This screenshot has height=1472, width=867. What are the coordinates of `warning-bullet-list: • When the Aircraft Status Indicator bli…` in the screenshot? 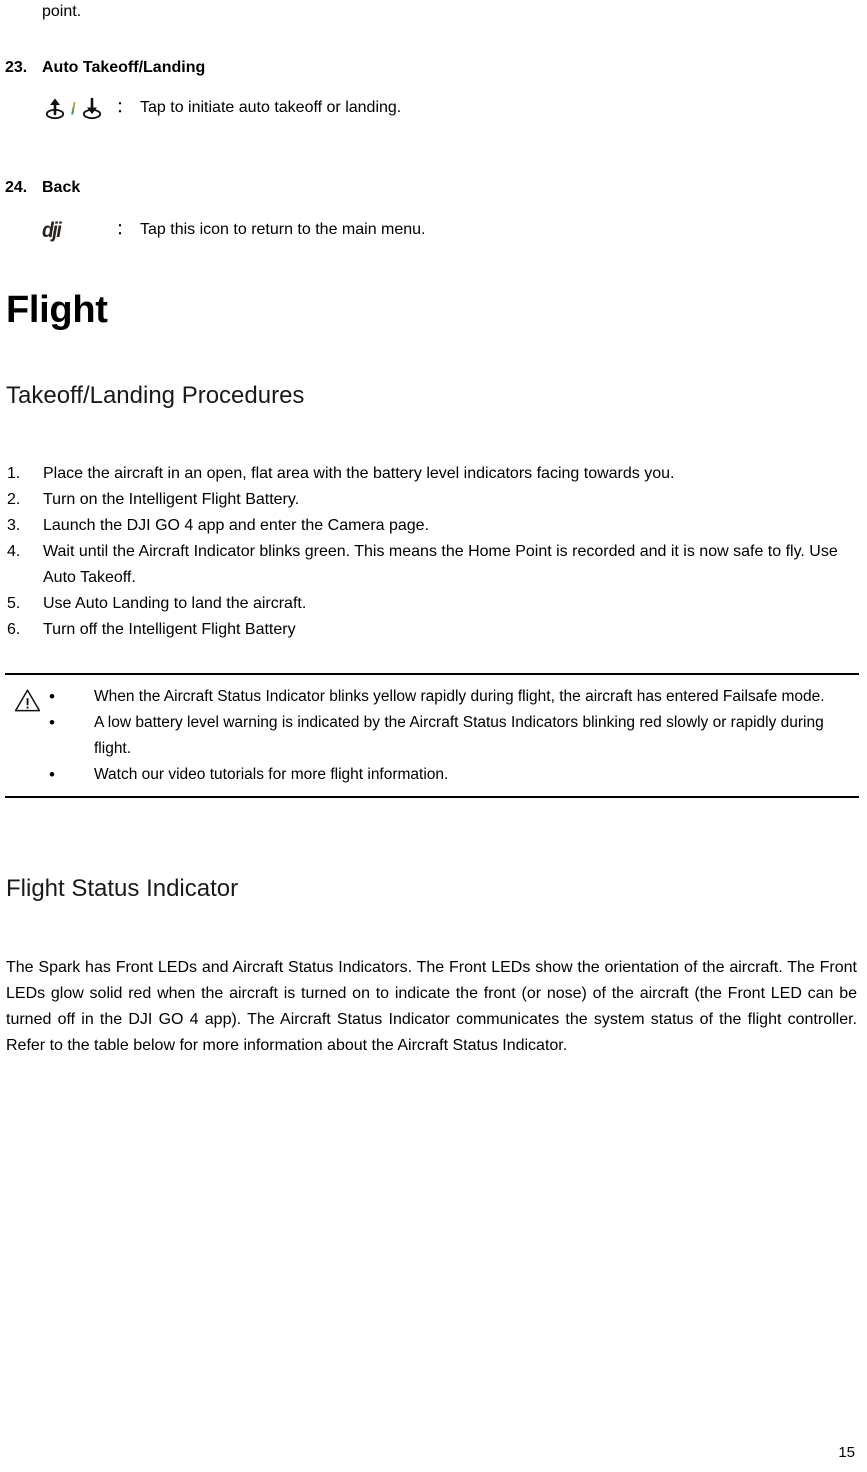 It's located at (451, 736).